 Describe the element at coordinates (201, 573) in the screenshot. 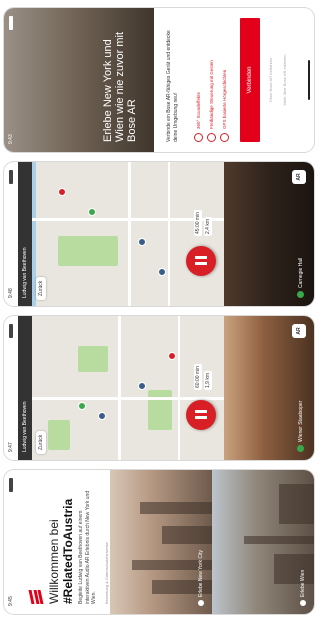

I see `city-label-text: Erlebe New York City` at that location.